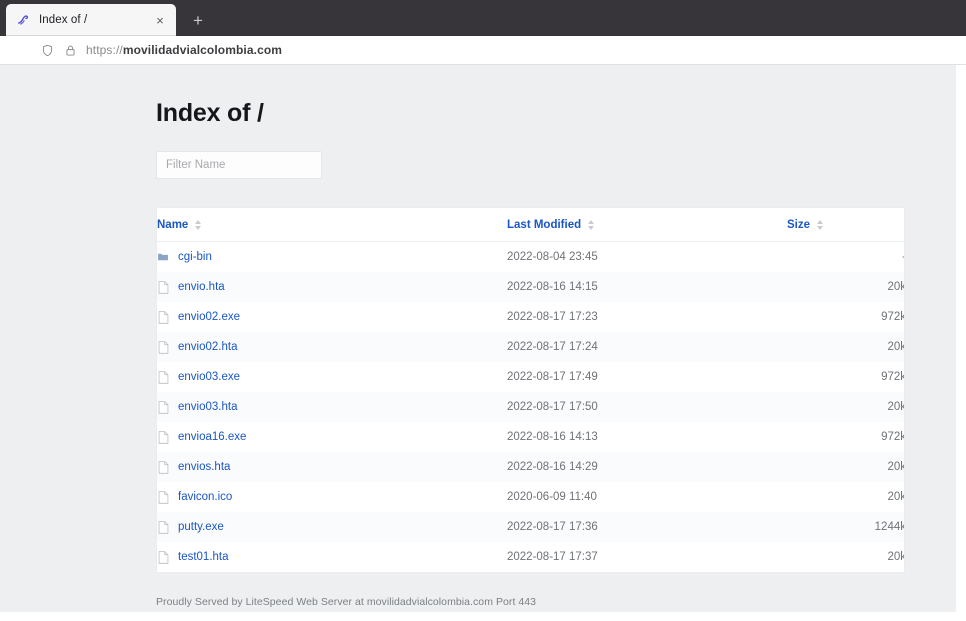  What do you see at coordinates (647, 317) in the screenshot?
I see `cell-last-modified: 2022-08-17 17:23` at bounding box center [647, 317].